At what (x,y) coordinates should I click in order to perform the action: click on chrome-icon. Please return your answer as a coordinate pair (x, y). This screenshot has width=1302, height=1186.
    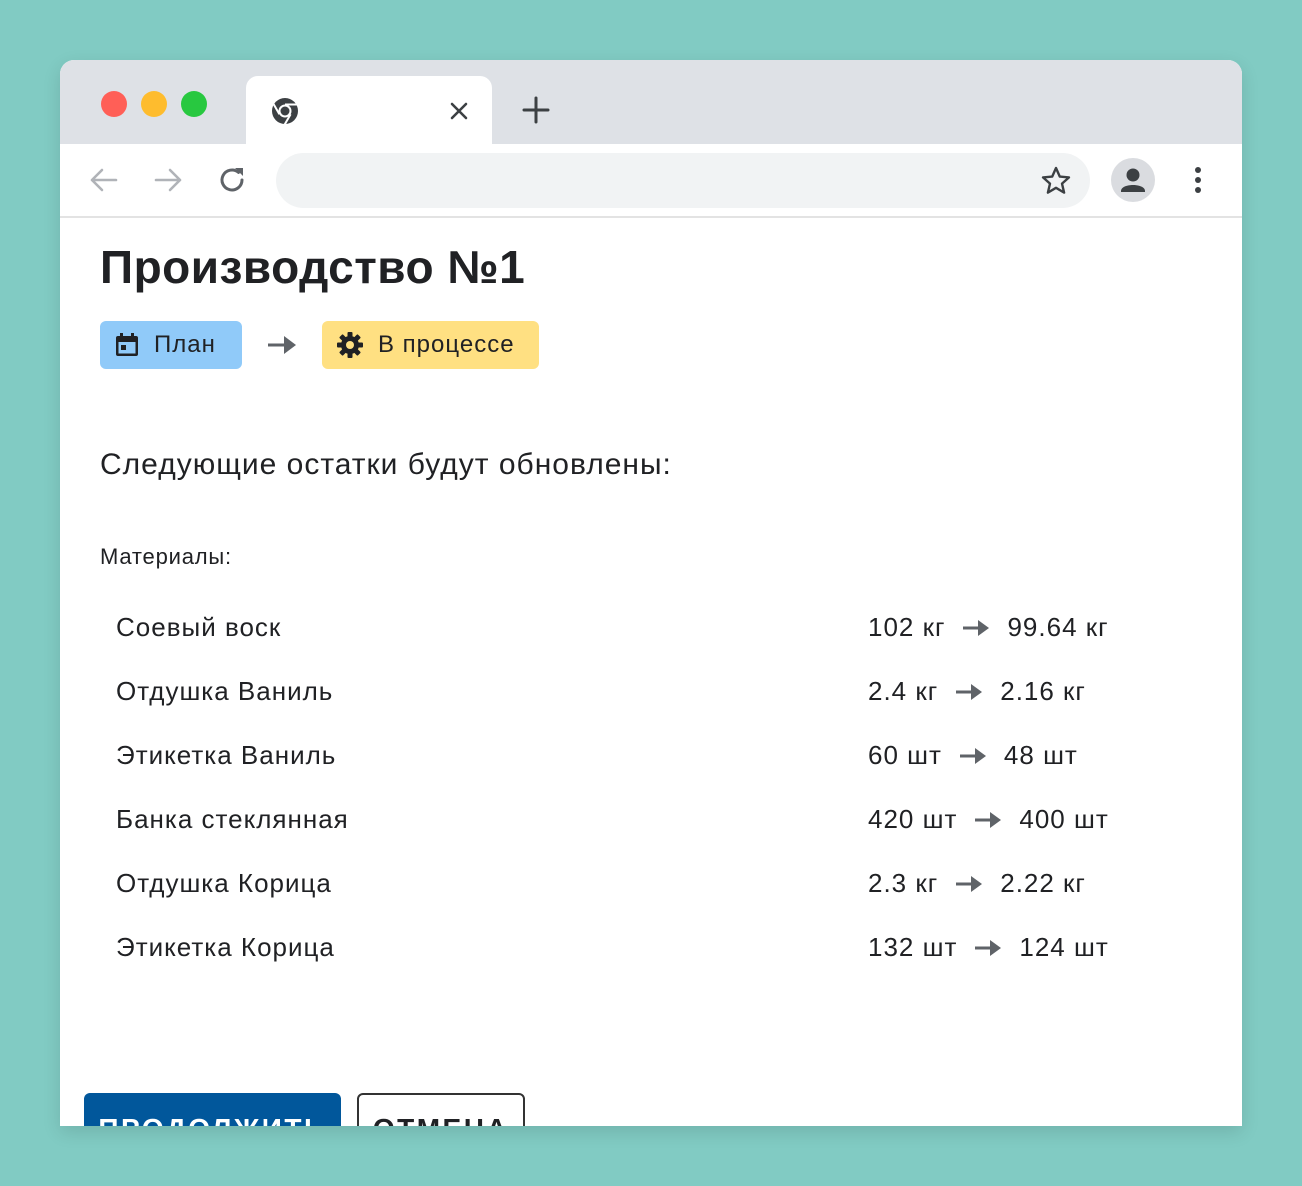
    Looking at the image, I should click on (285, 112).